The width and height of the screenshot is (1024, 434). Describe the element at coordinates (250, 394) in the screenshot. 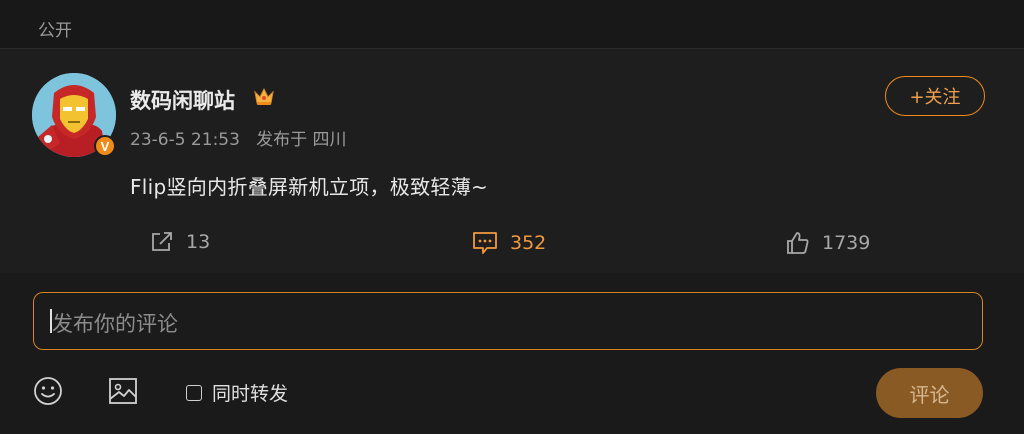

I see `repost-label: 同时转发` at that location.